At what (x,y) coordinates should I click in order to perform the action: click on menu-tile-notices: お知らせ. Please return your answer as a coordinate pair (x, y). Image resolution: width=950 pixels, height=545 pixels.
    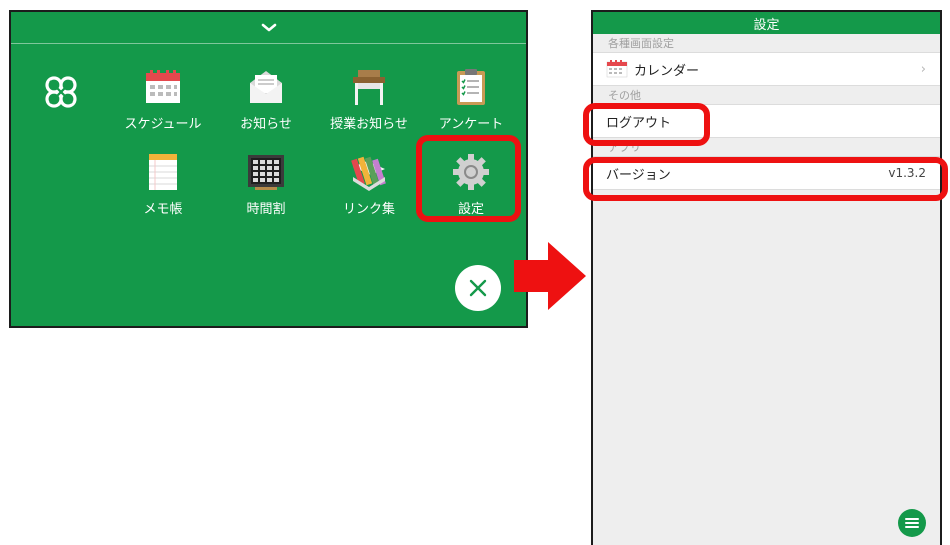
    Looking at the image, I should click on (266, 107).